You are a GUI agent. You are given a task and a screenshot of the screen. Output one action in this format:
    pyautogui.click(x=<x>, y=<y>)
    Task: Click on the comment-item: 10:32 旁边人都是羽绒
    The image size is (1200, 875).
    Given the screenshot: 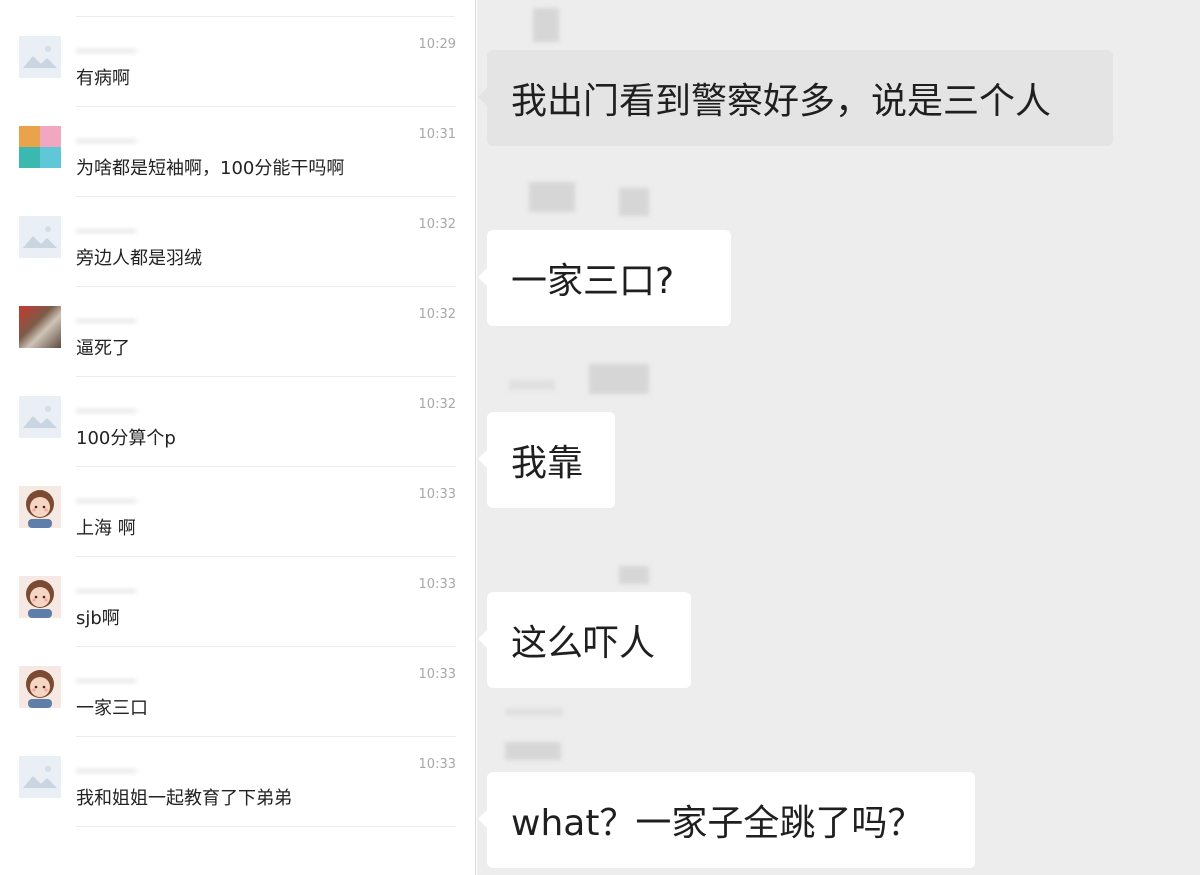 What is the action you would take?
    pyautogui.click(x=237, y=242)
    